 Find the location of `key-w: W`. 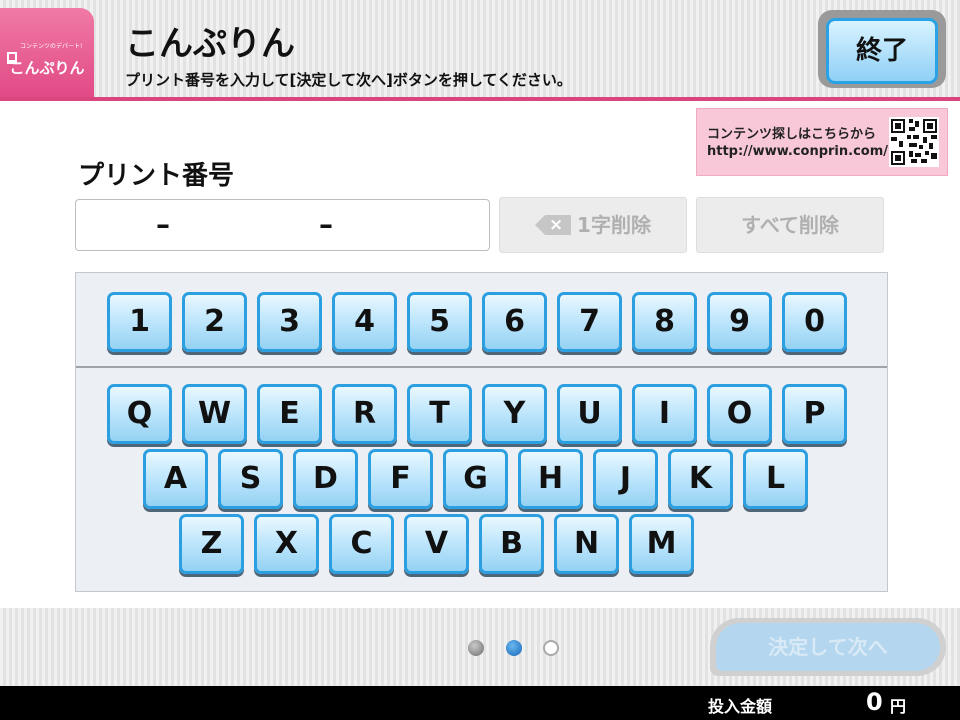

key-w: W is located at coordinates (214, 414).